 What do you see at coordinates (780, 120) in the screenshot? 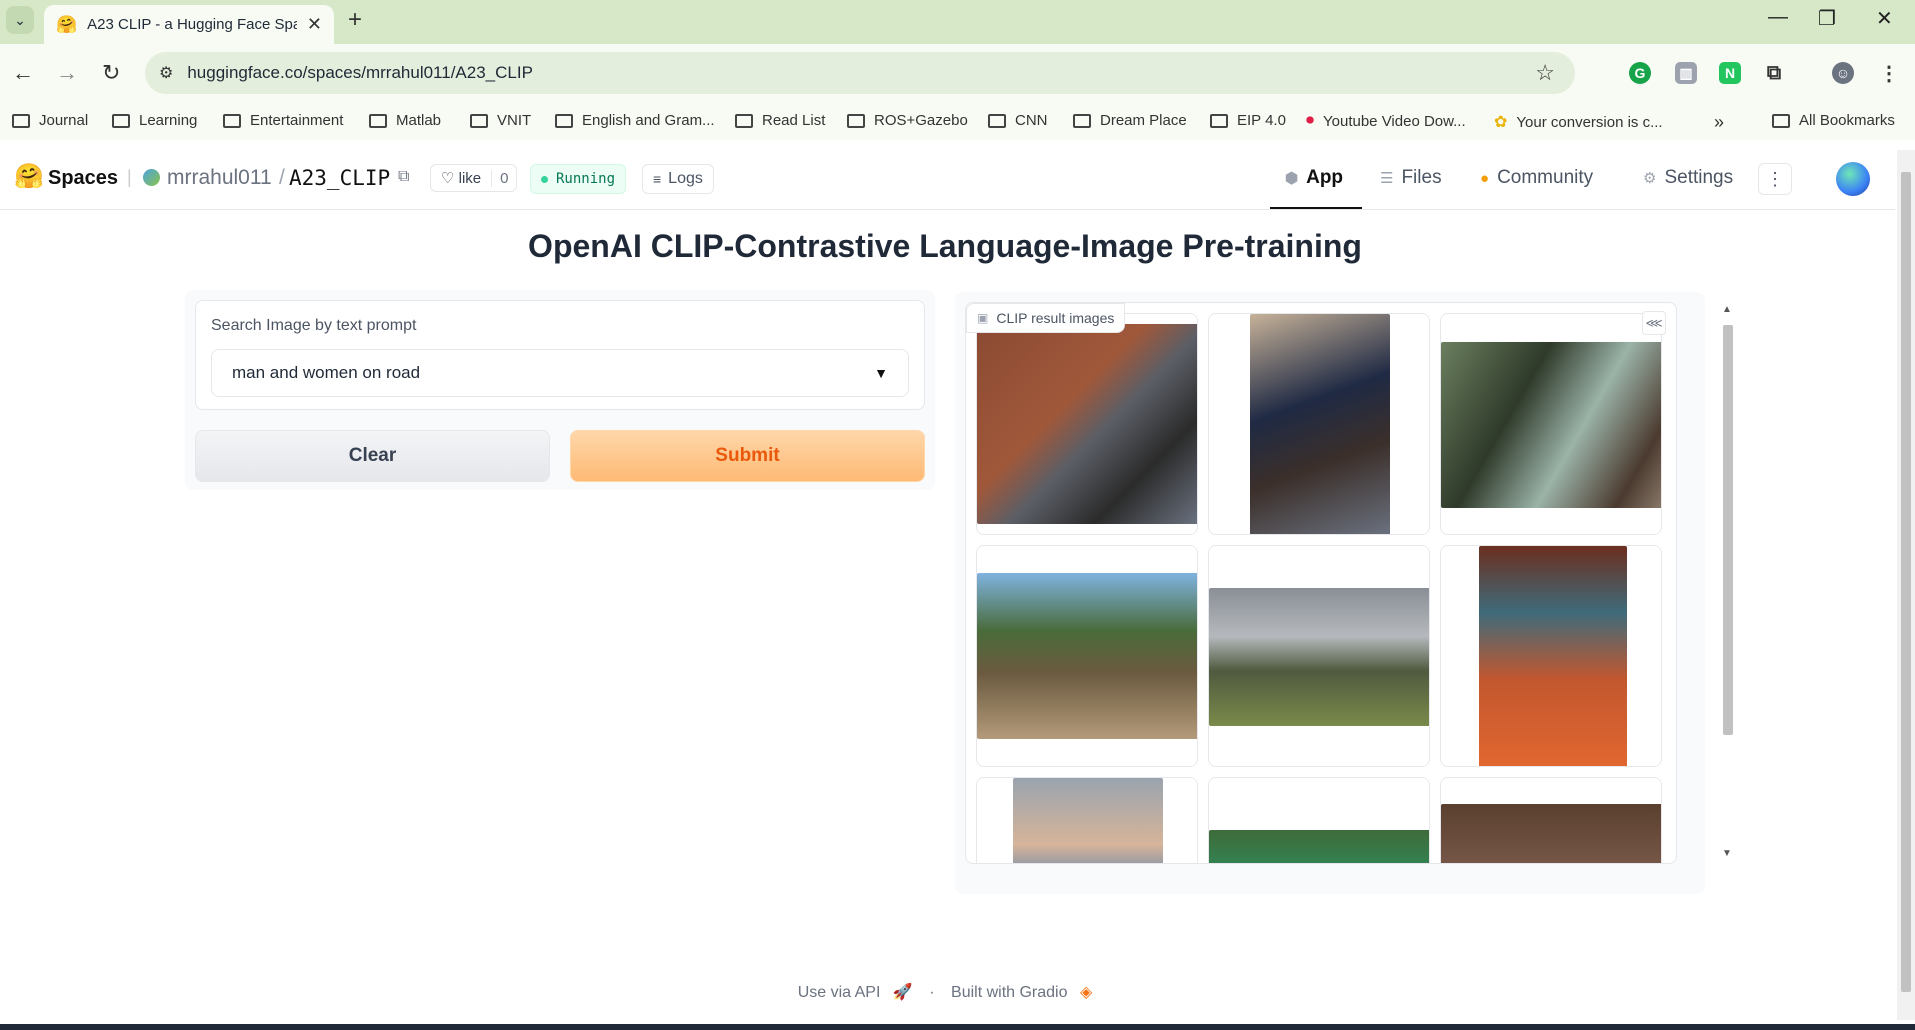
I see `bookmark-read-list: Read List` at bounding box center [780, 120].